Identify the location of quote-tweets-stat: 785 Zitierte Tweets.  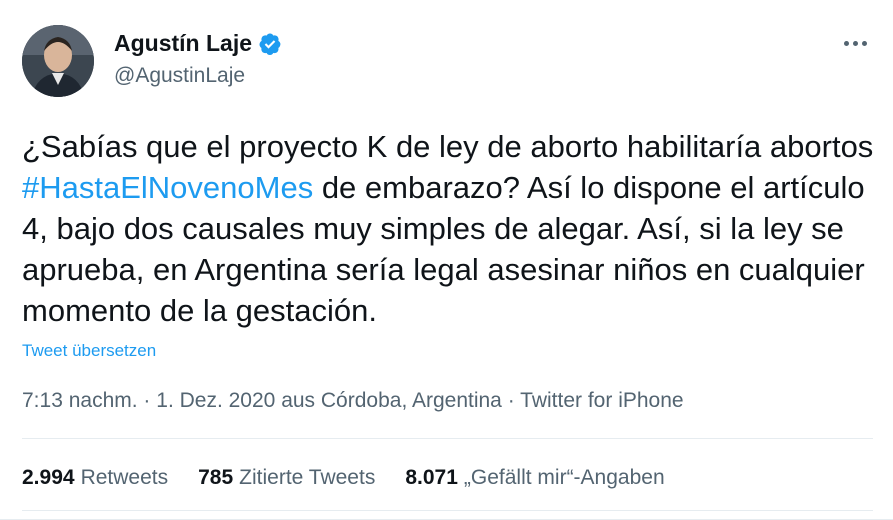
(286, 478).